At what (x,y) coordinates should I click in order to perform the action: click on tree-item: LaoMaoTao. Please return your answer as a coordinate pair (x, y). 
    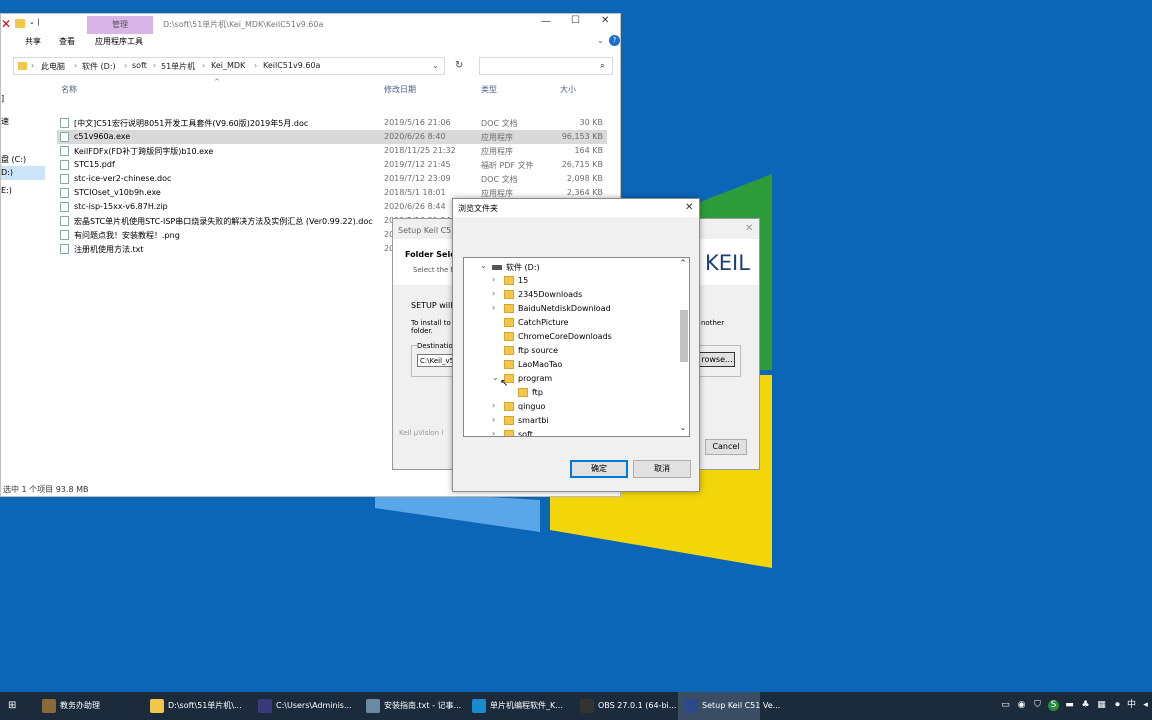
    Looking at the image, I should click on (582, 365).